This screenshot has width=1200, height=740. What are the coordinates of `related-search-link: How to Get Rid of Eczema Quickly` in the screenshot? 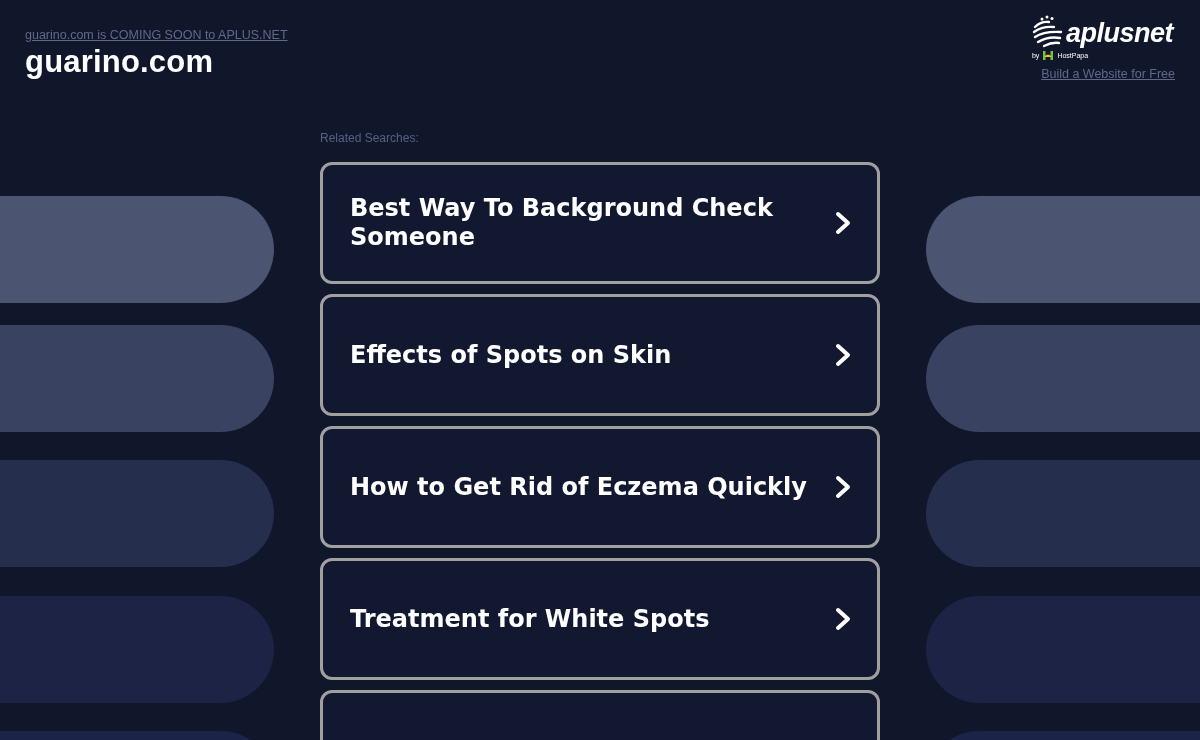 It's located at (600, 487).